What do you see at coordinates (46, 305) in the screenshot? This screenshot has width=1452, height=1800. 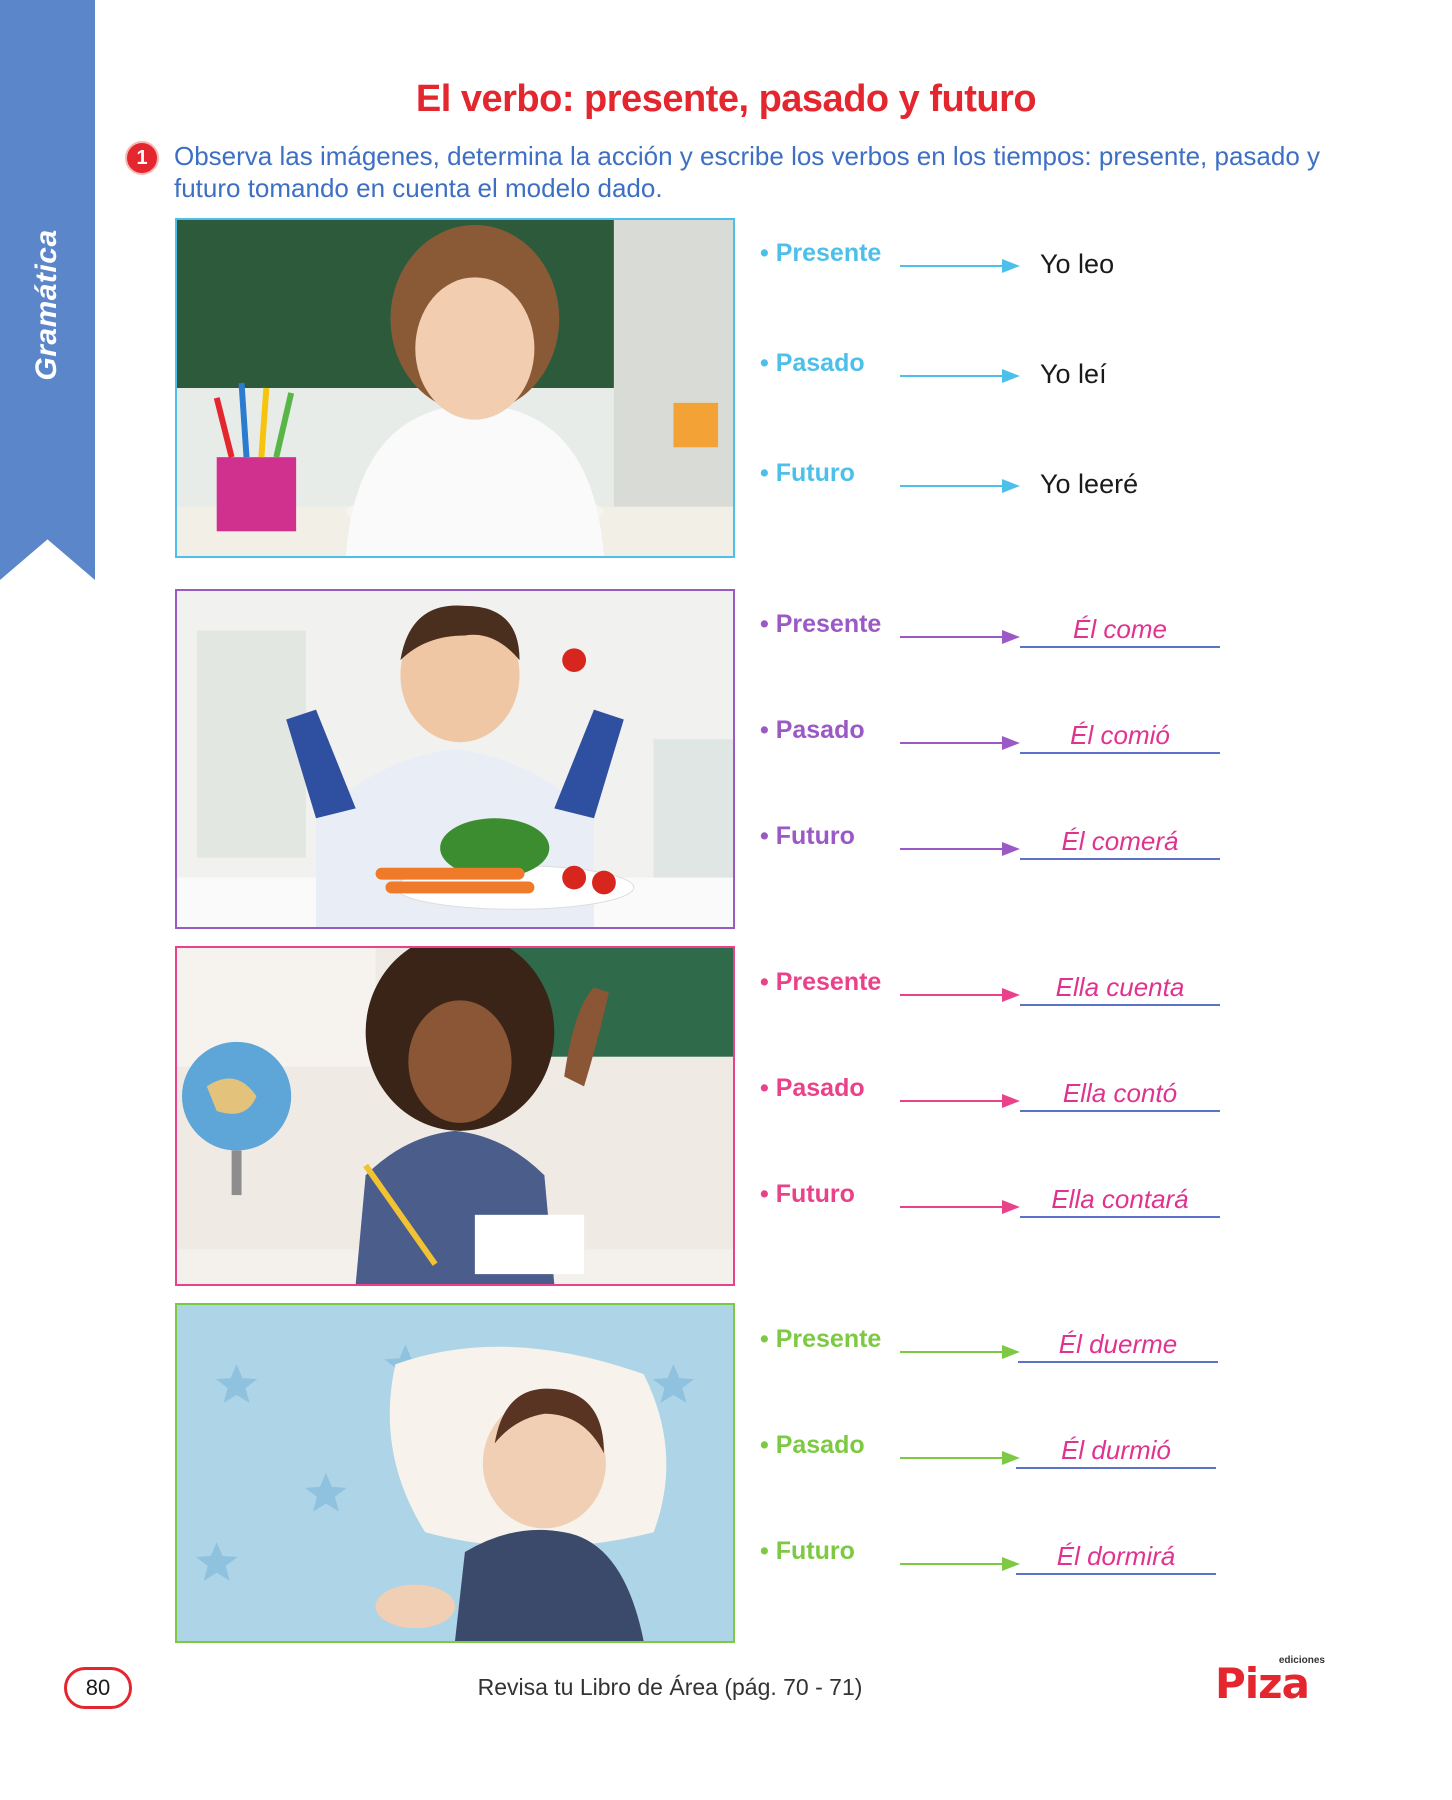 I see `section-tab-label: Gramática` at bounding box center [46, 305].